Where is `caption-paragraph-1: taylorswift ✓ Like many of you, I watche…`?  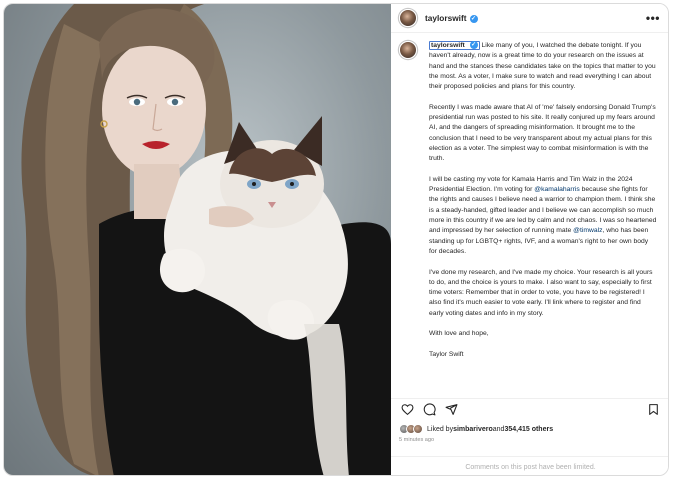 caption-paragraph-1: taylorswift ✓ Like many of you, I watche… is located at coordinates (543, 66).